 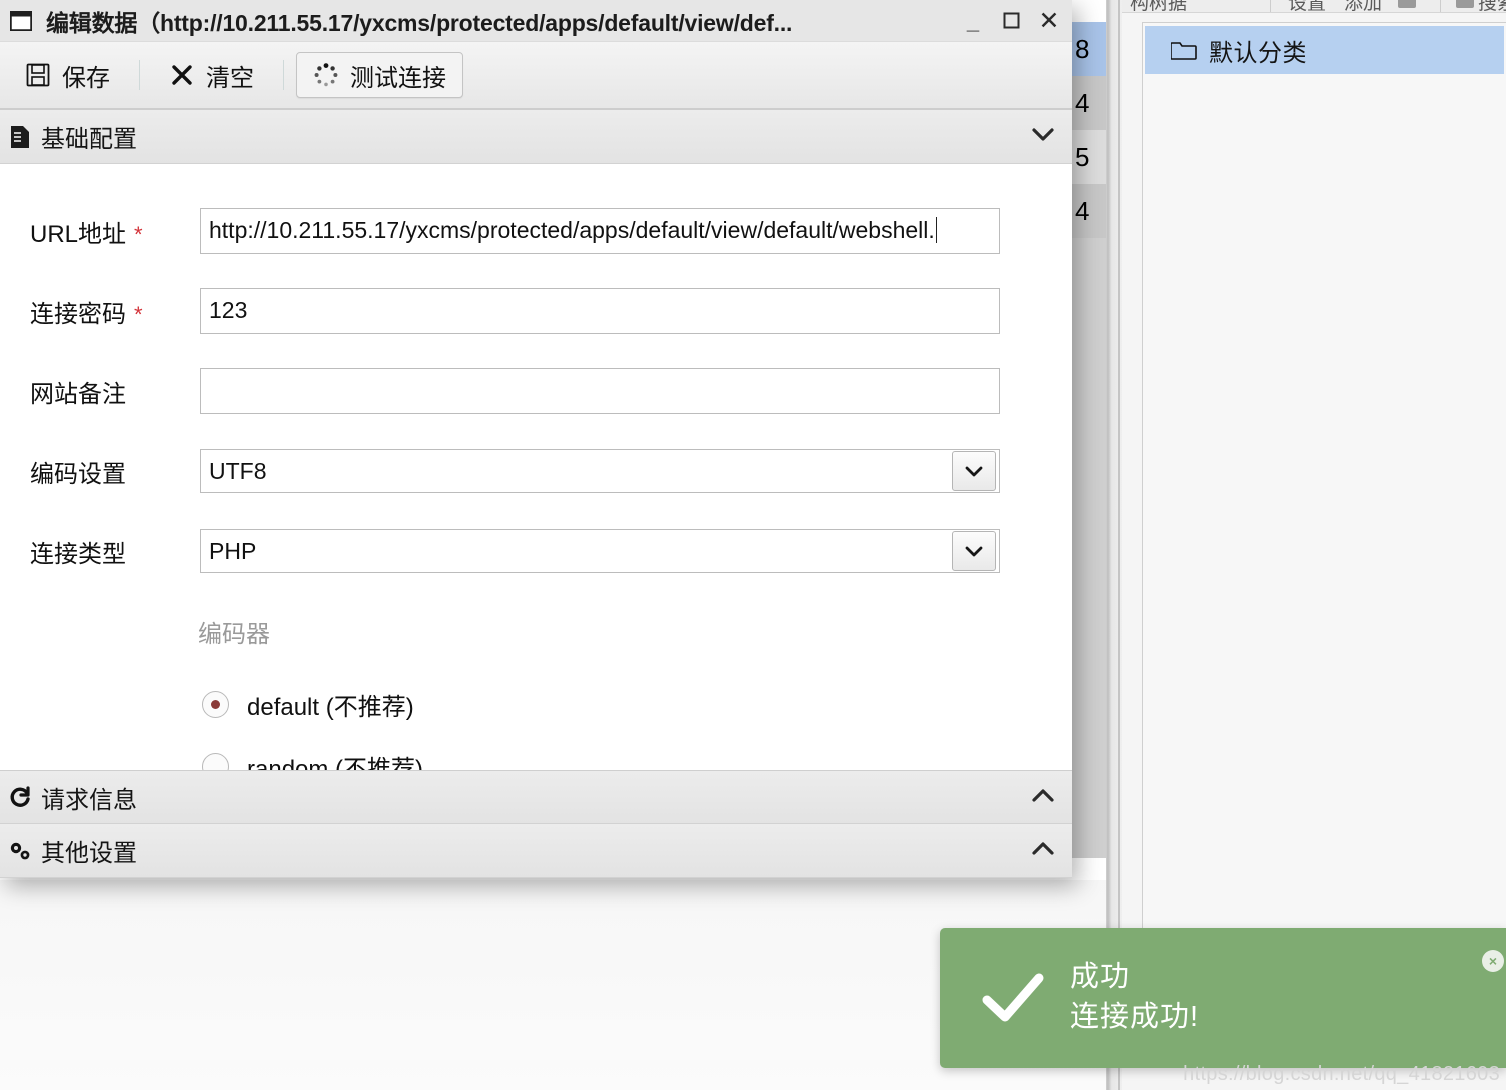 I want to click on delete-icon, so click(x=1407, y=4).